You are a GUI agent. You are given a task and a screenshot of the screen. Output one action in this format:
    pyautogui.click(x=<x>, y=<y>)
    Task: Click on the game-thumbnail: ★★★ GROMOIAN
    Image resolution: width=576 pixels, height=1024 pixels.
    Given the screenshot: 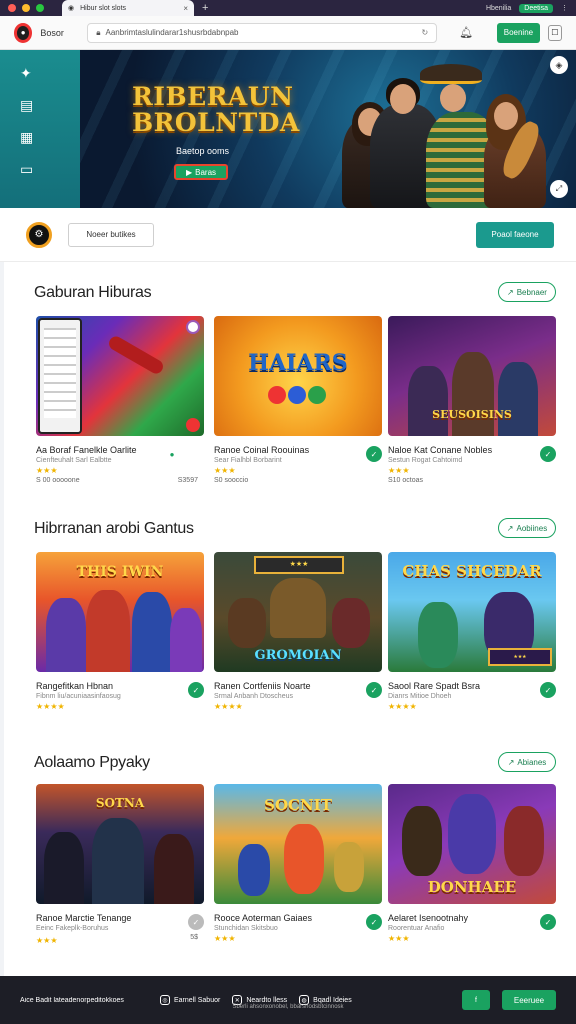 What is the action you would take?
    pyautogui.click(x=298, y=612)
    